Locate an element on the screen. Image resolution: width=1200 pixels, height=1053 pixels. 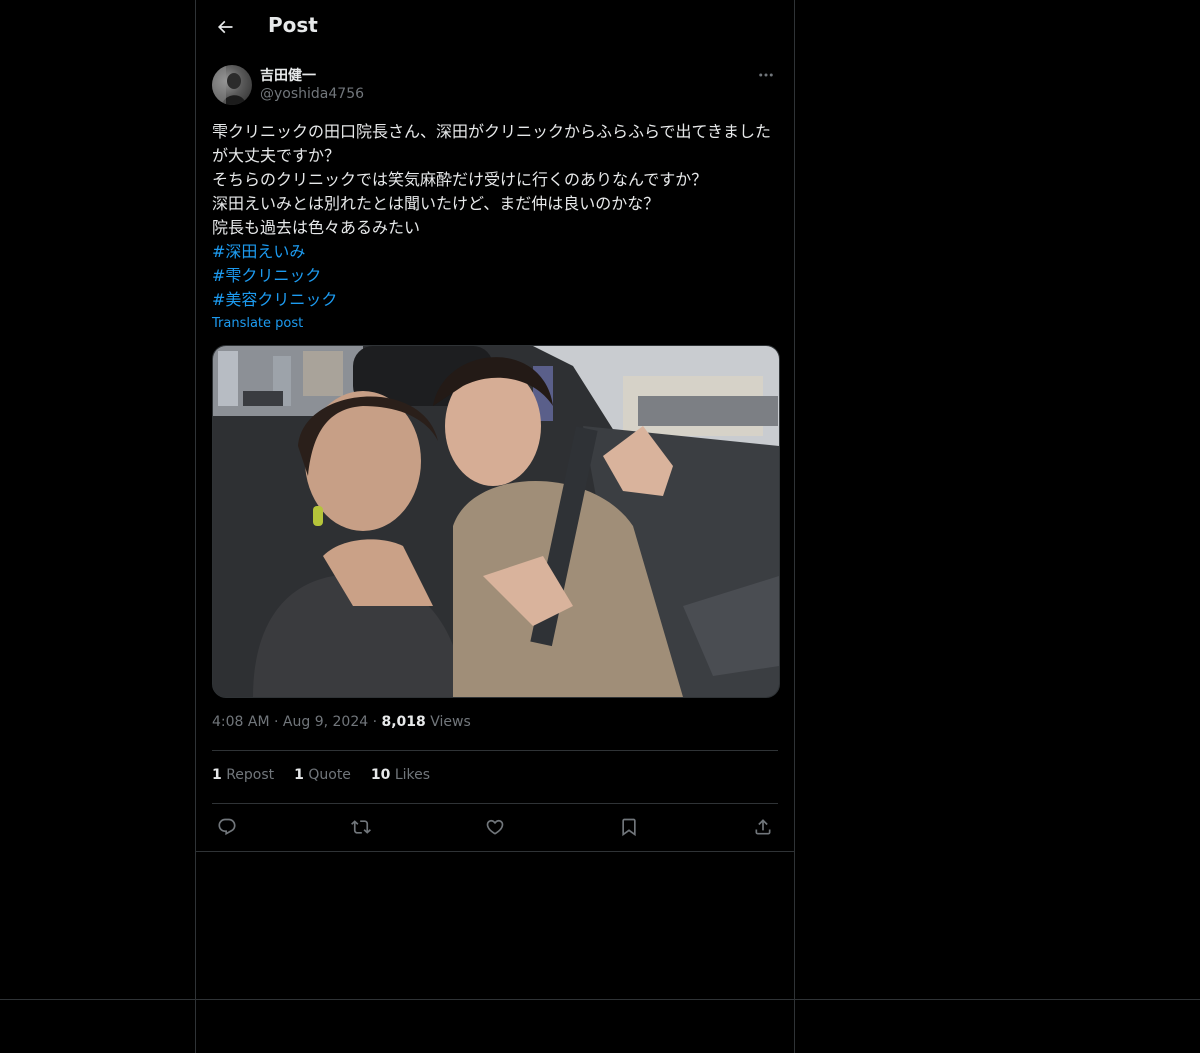
reposts-stat: 1 Repost is located at coordinates (243, 775).